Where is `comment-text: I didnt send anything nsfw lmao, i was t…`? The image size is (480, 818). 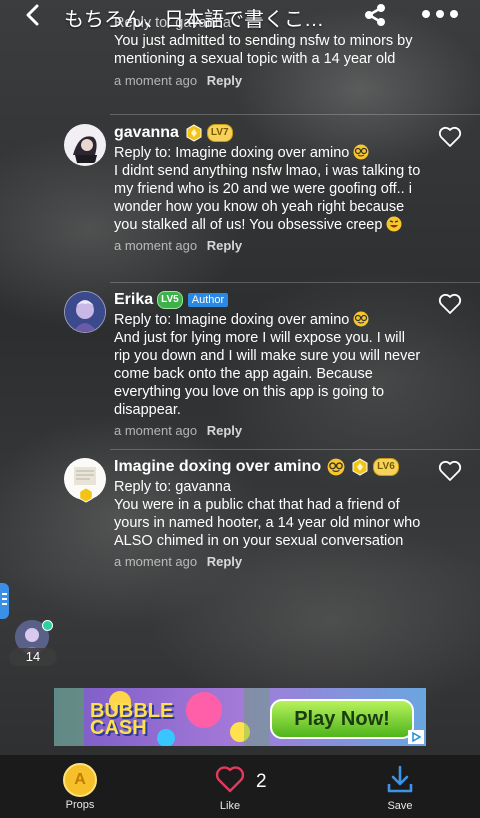
comment-text: I didnt send anything nsfw lmao, i was t… is located at coordinates (267, 198).